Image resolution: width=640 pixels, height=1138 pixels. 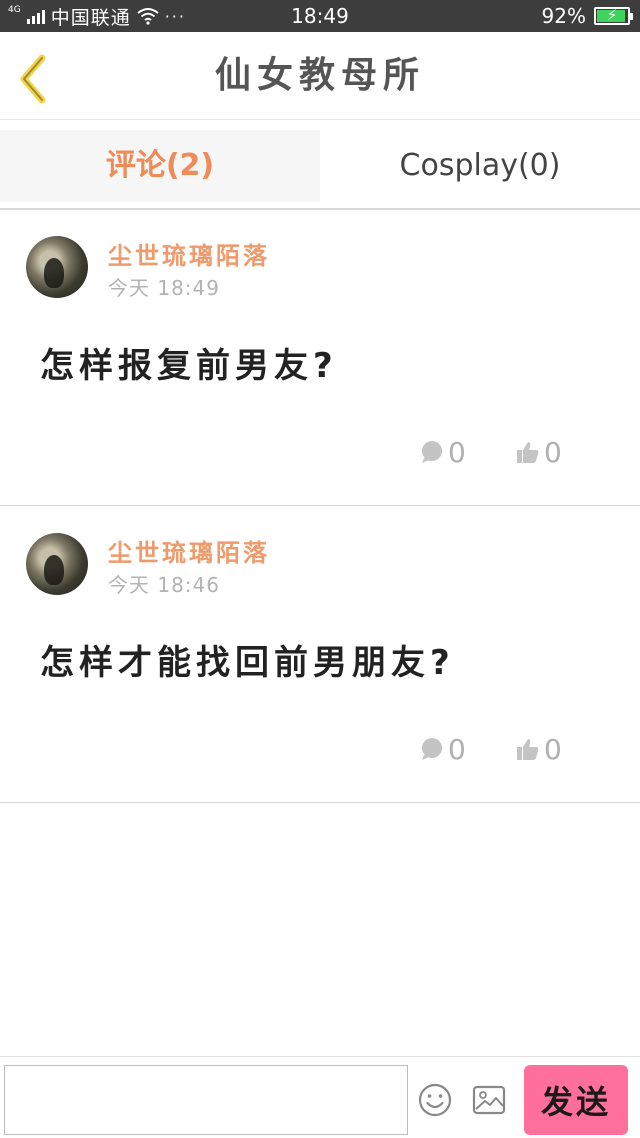 I want to click on page-title: 仙女教母所, so click(x=319, y=75).